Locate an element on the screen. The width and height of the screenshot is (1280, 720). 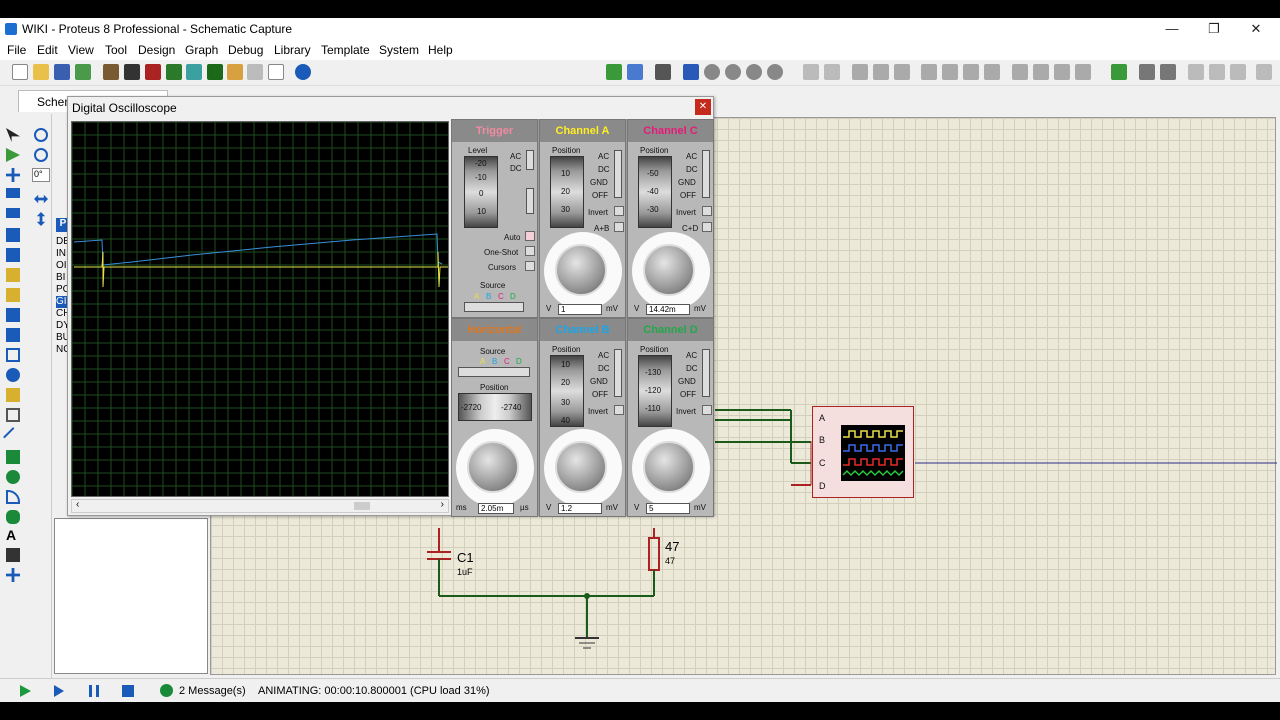
maximize-button: ❐ is located at coordinates (1214, 29).